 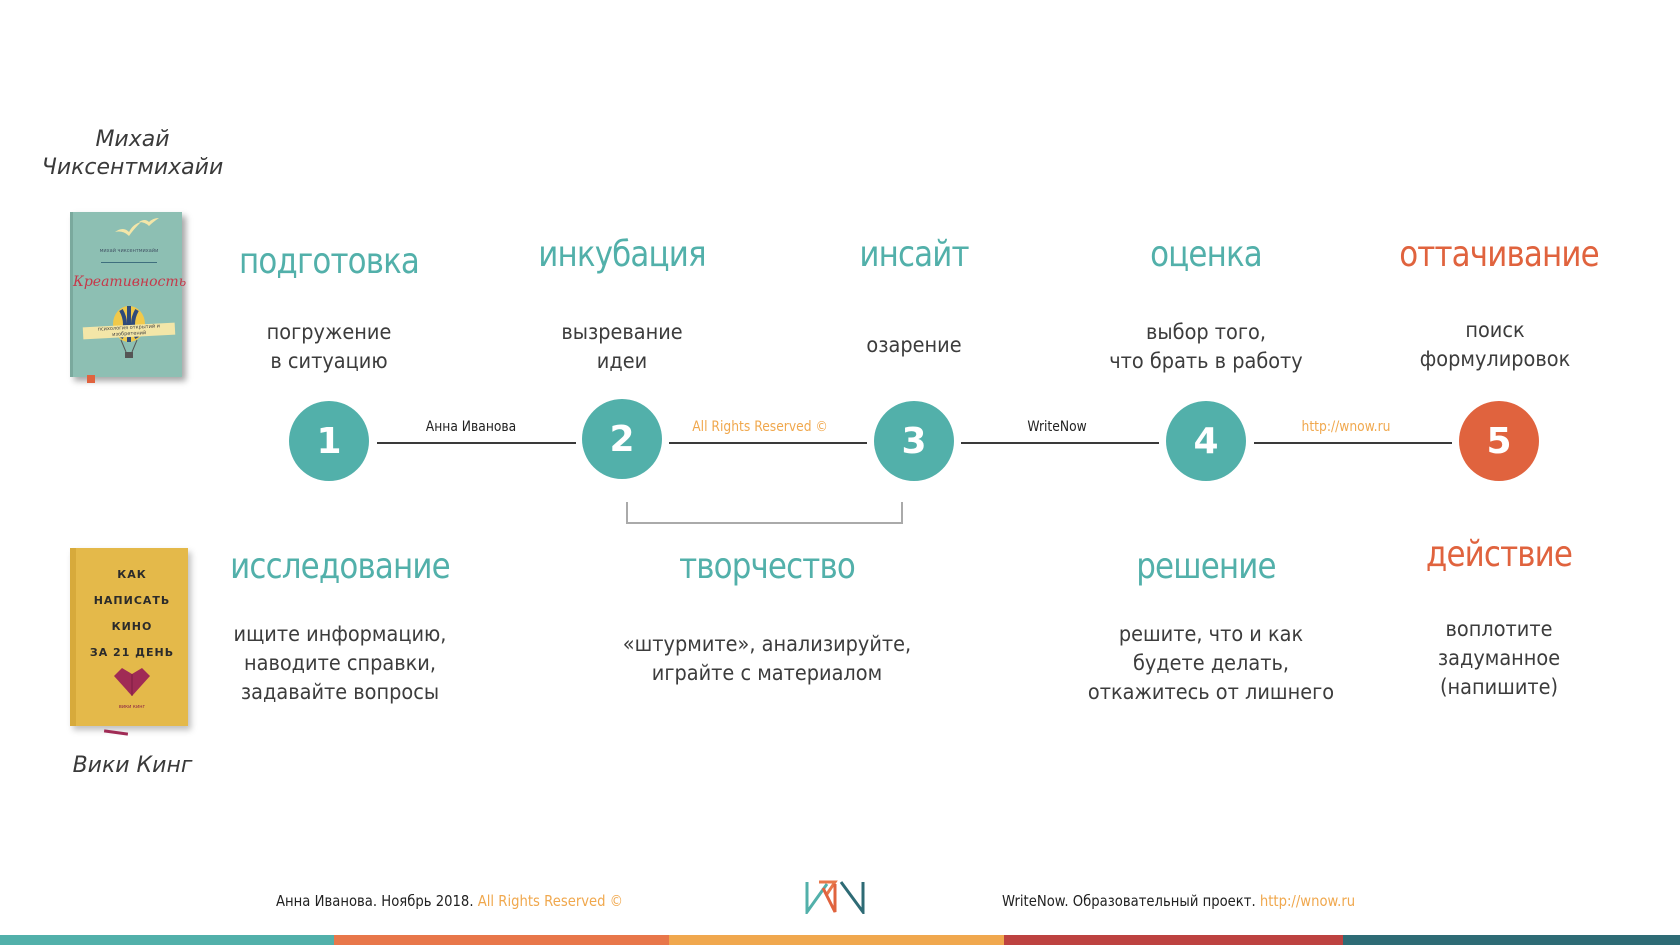 What do you see at coordinates (1129, 901) in the screenshot?
I see `footer-project: WriteNow. Образовательный проект.` at bounding box center [1129, 901].